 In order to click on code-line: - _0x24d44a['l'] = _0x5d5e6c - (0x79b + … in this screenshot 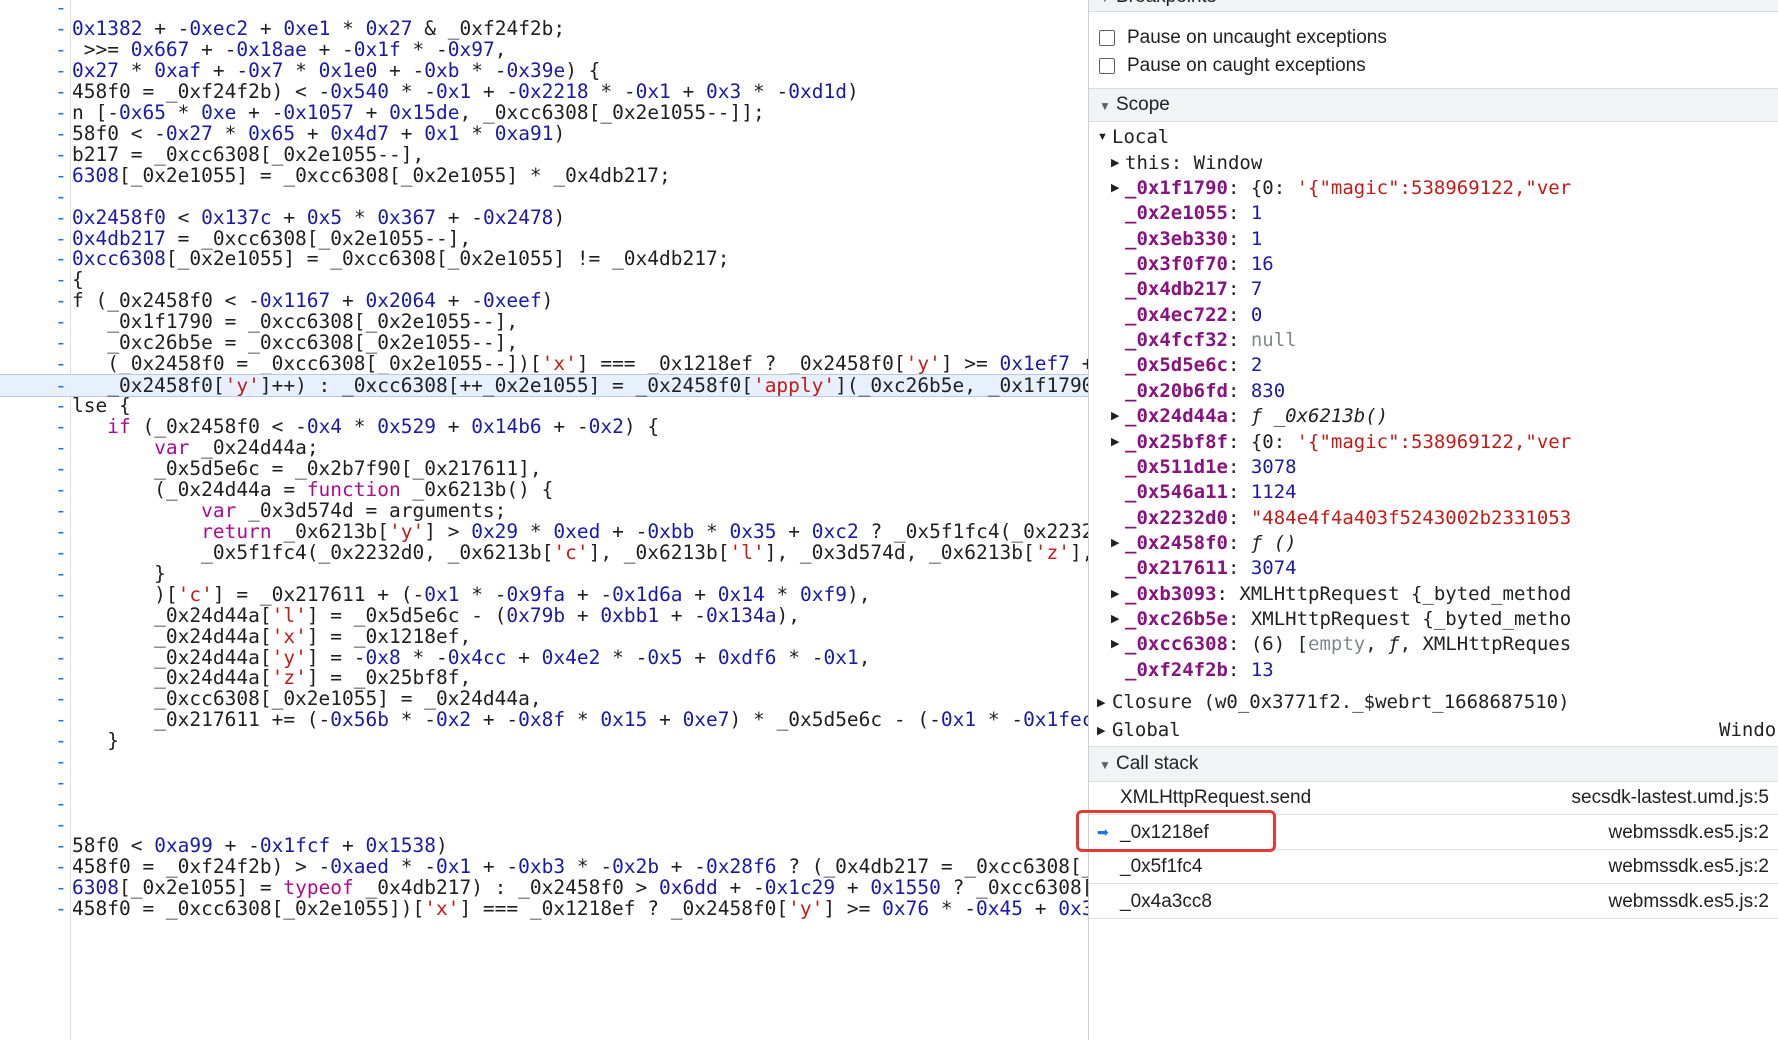, I will do `click(544, 615)`.